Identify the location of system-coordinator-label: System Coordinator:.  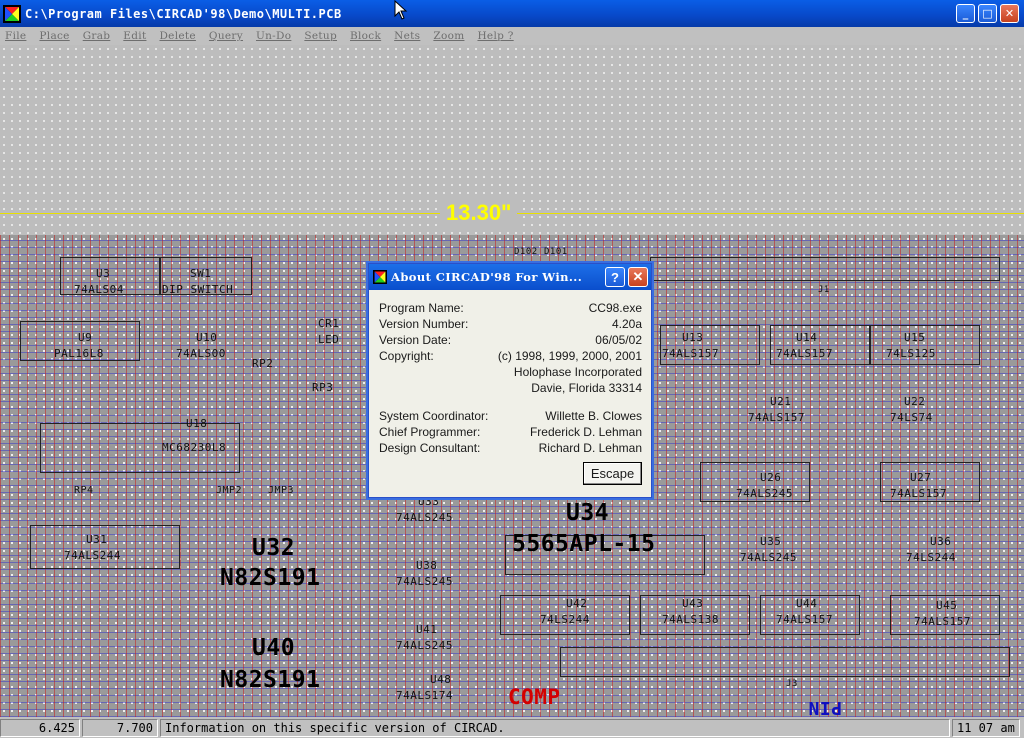
(434, 416).